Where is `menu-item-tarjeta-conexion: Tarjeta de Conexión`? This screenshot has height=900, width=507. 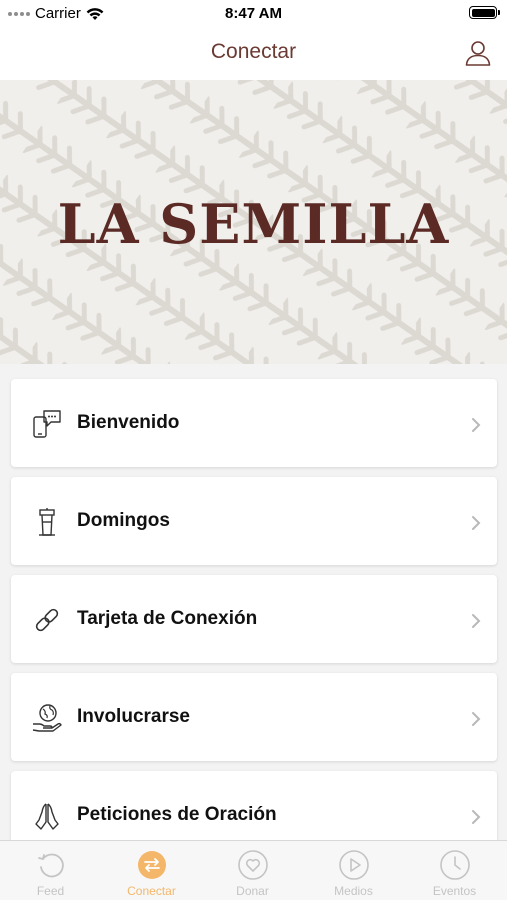
menu-item-tarjeta-conexion: Tarjeta de Conexión is located at coordinates (254, 619).